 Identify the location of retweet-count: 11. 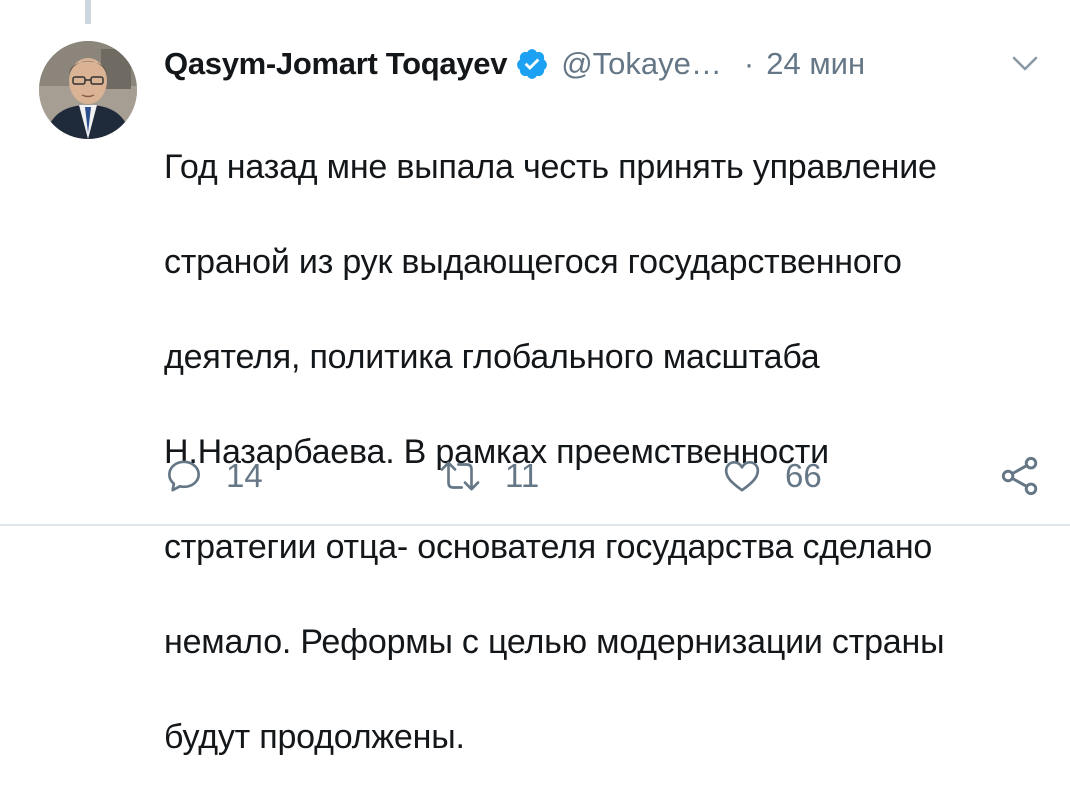
(522, 475).